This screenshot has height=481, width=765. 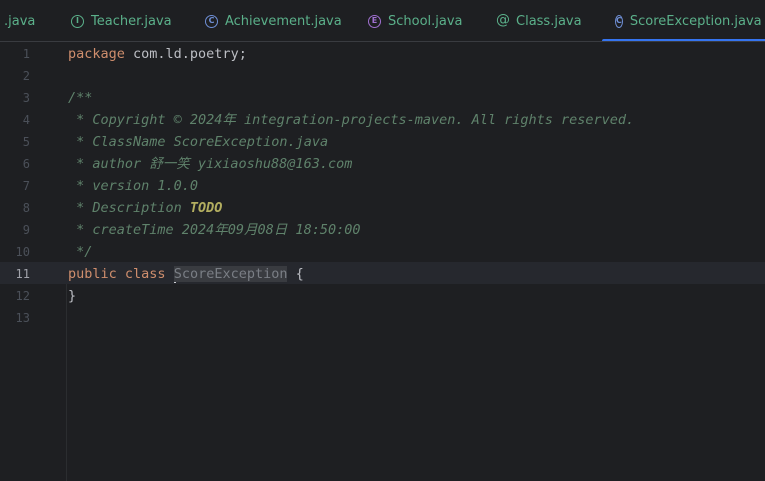 What do you see at coordinates (26, 76) in the screenshot?
I see `line-number: 2` at bounding box center [26, 76].